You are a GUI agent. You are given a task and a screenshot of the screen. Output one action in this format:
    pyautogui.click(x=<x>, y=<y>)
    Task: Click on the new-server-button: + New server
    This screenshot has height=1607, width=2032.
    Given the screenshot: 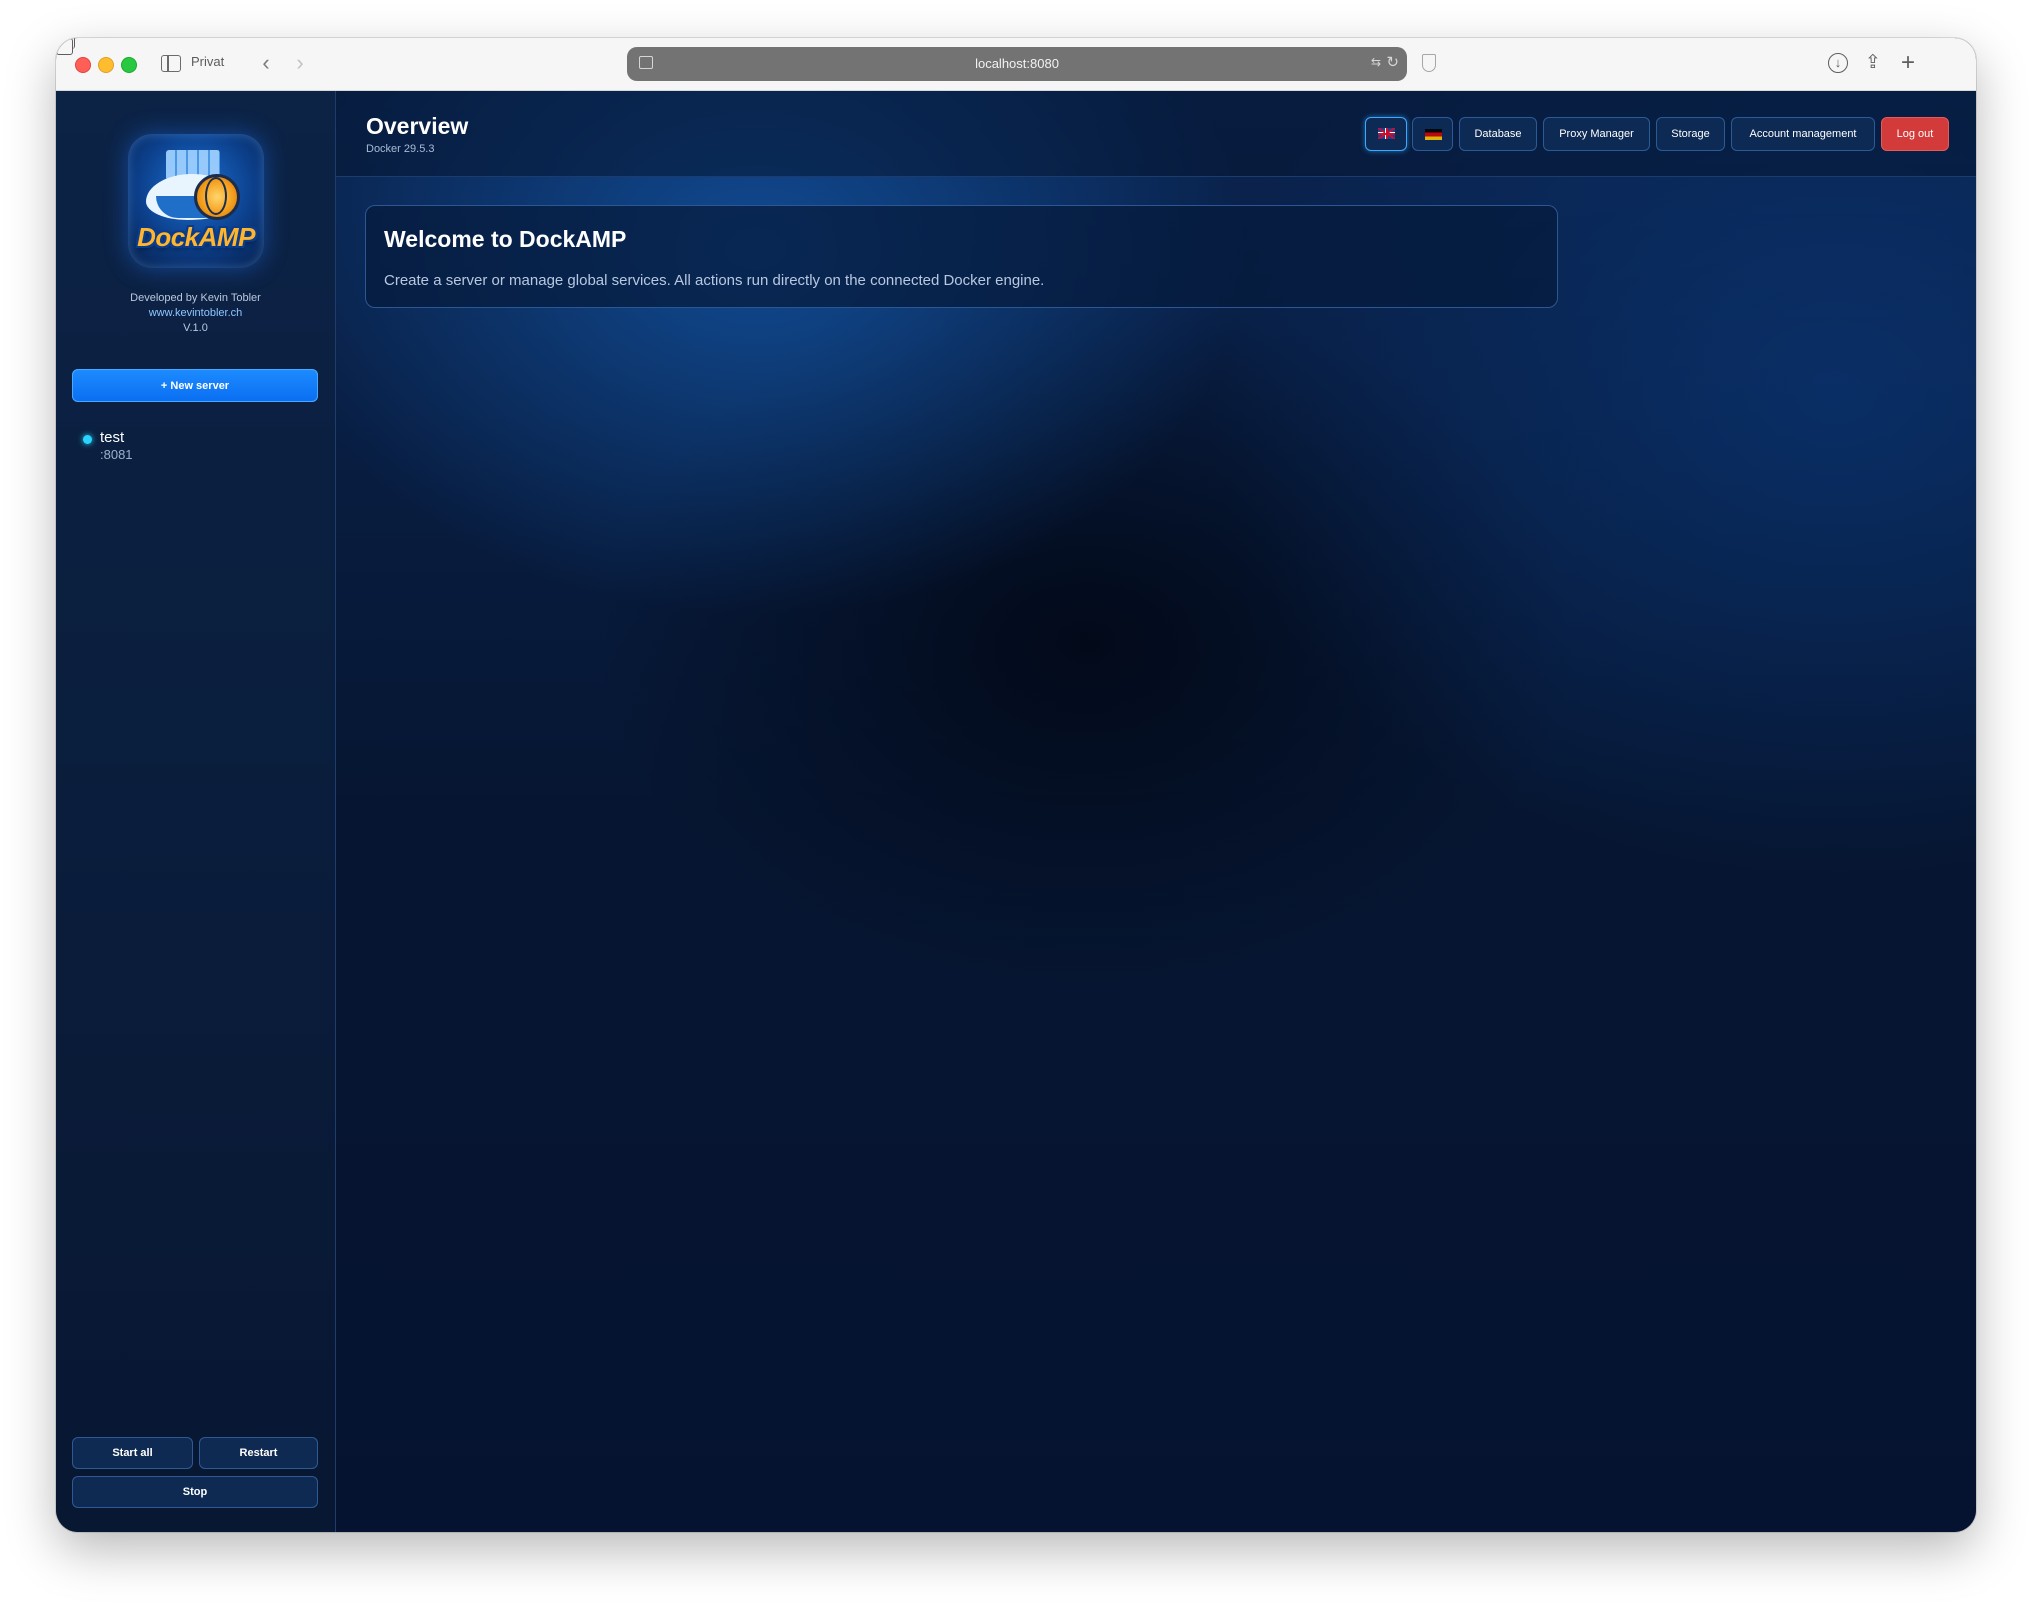 What is the action you would take?
    pyautogui.click(x=195, y=385)
    